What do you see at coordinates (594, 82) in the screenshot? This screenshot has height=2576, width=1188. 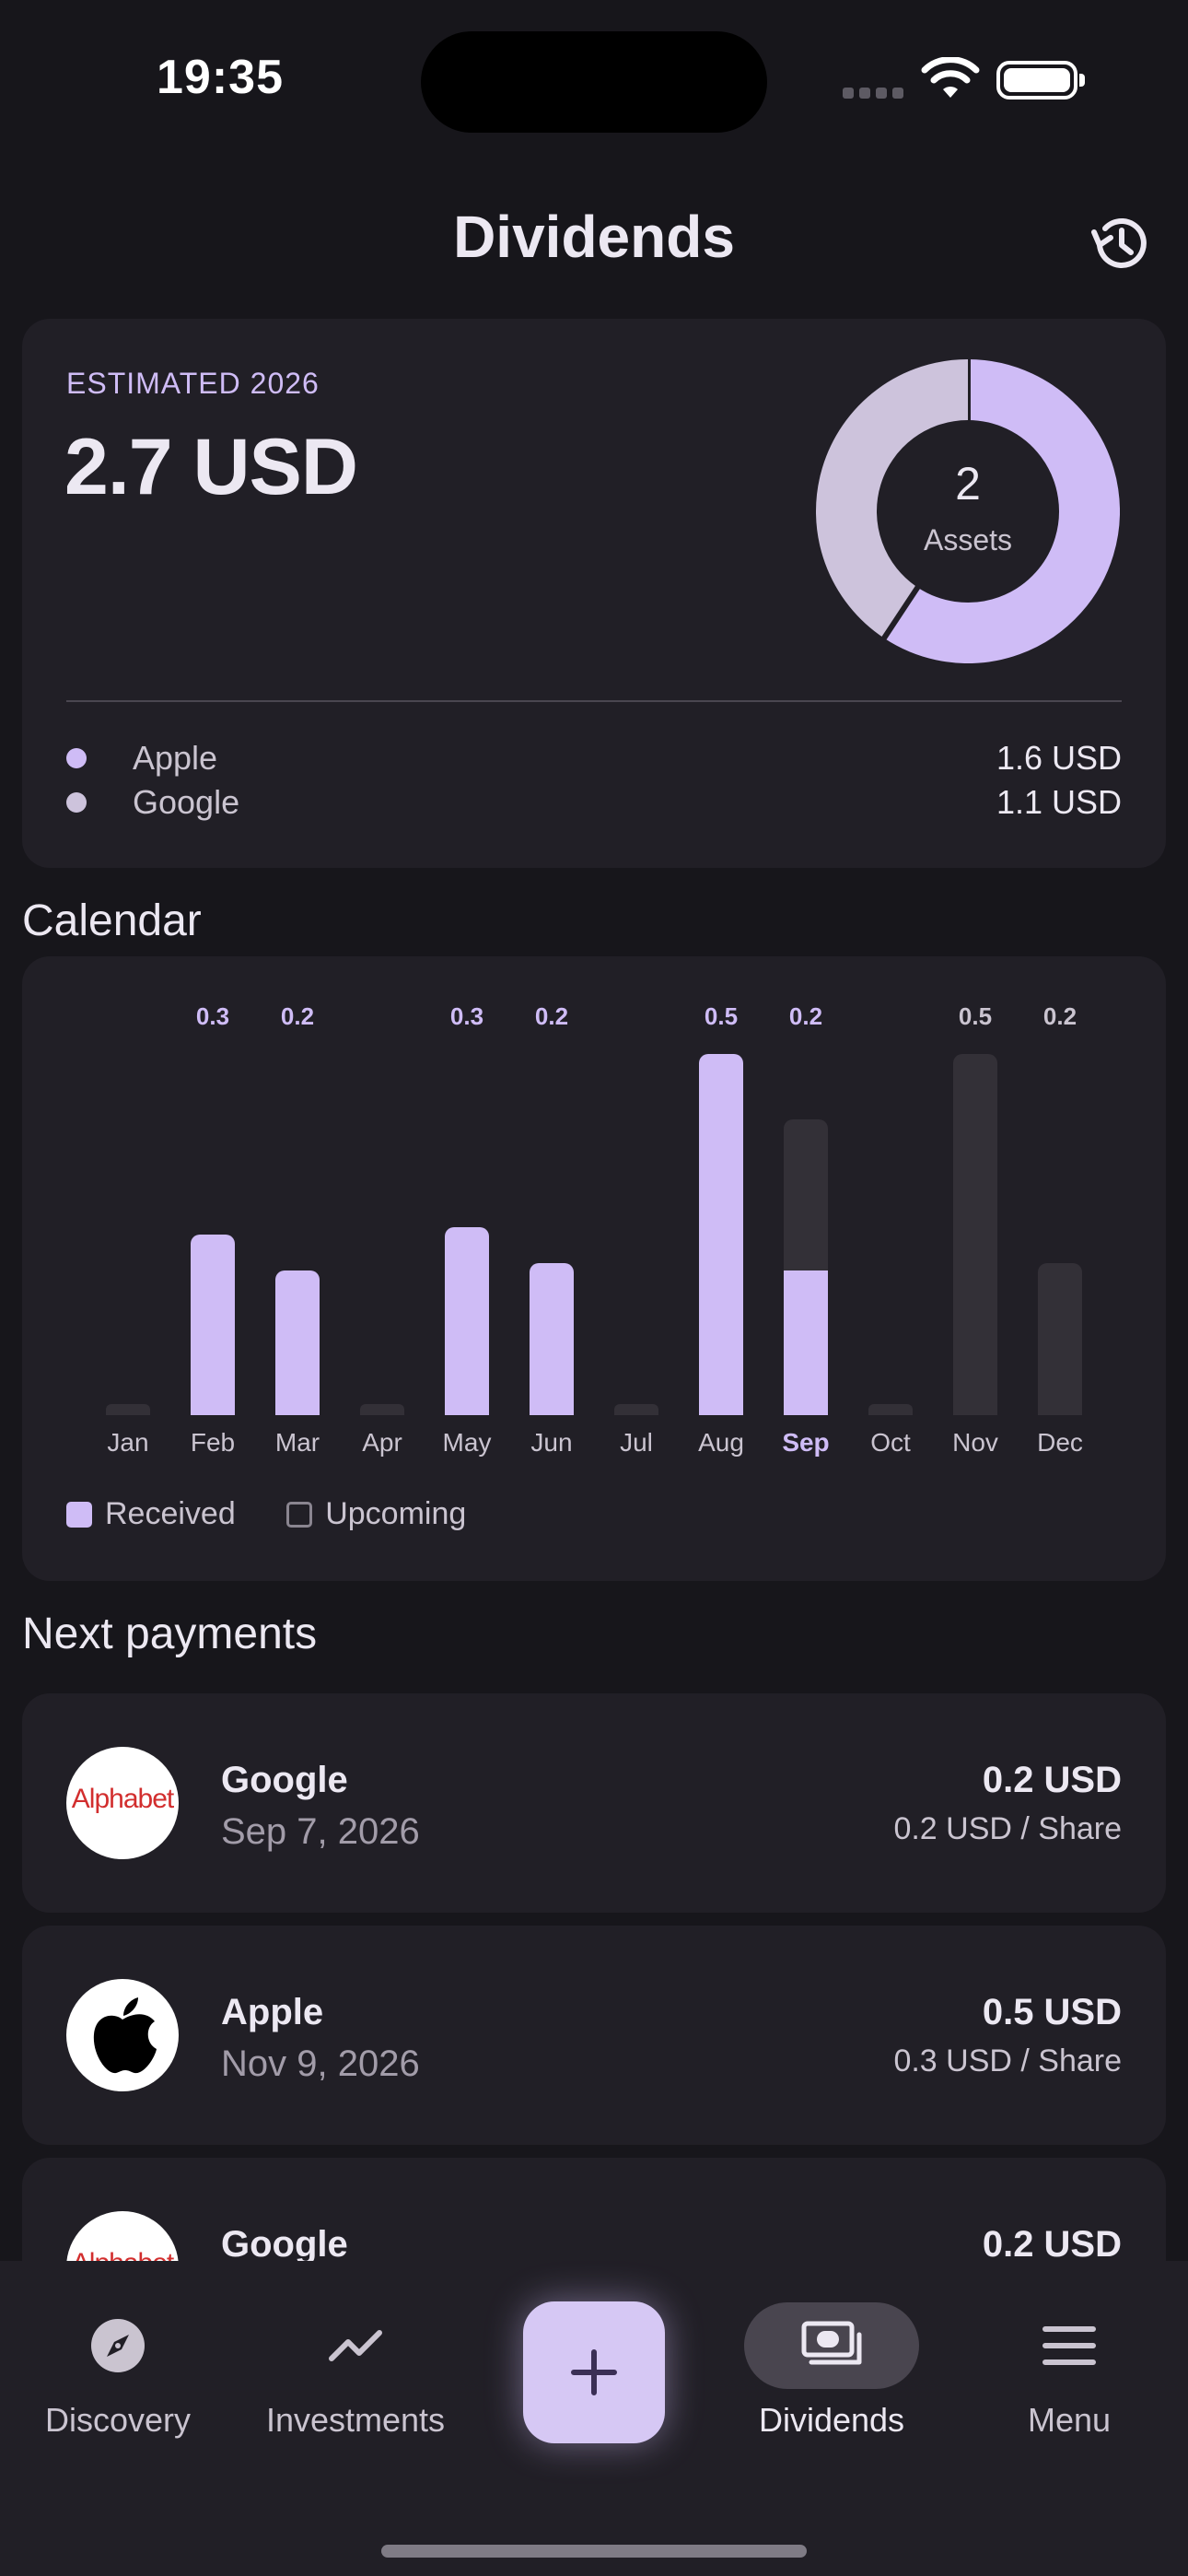 I see `dynamic-island` at bounding box center [594, 82].